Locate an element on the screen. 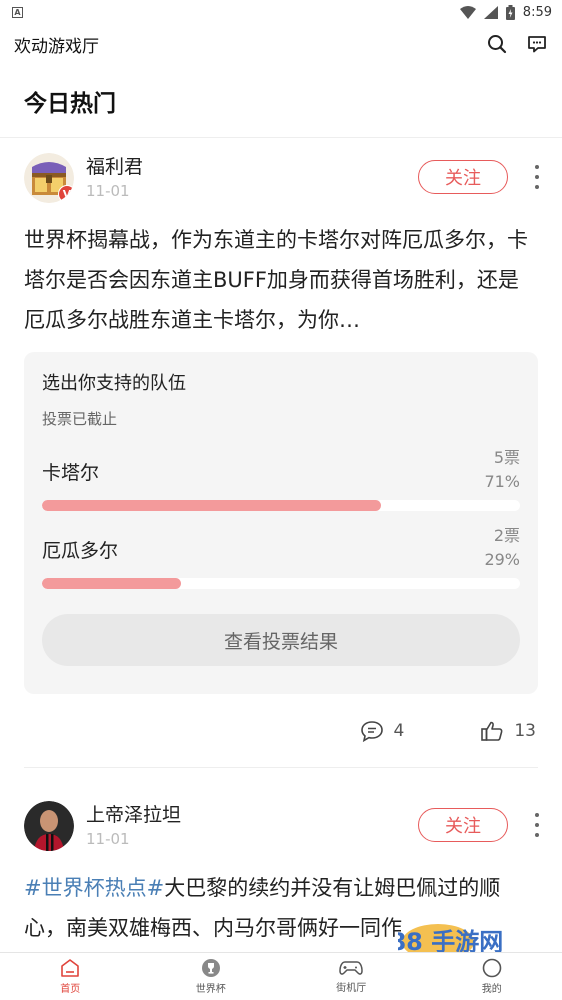 The height and width of the screenshot is (1000, 562). comment-icon is located at coordinates (371, 731).